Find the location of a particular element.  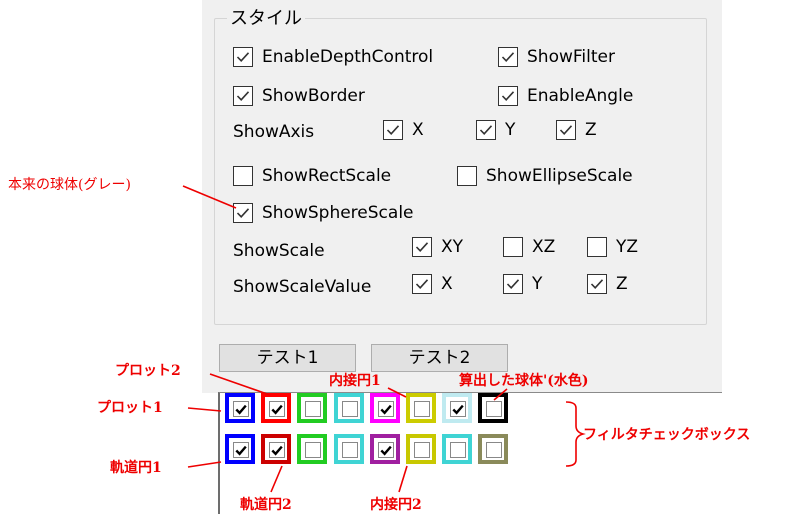

annotation-computed-sphere: 算出した球体'(水色) is located at coordinates (524, 381).